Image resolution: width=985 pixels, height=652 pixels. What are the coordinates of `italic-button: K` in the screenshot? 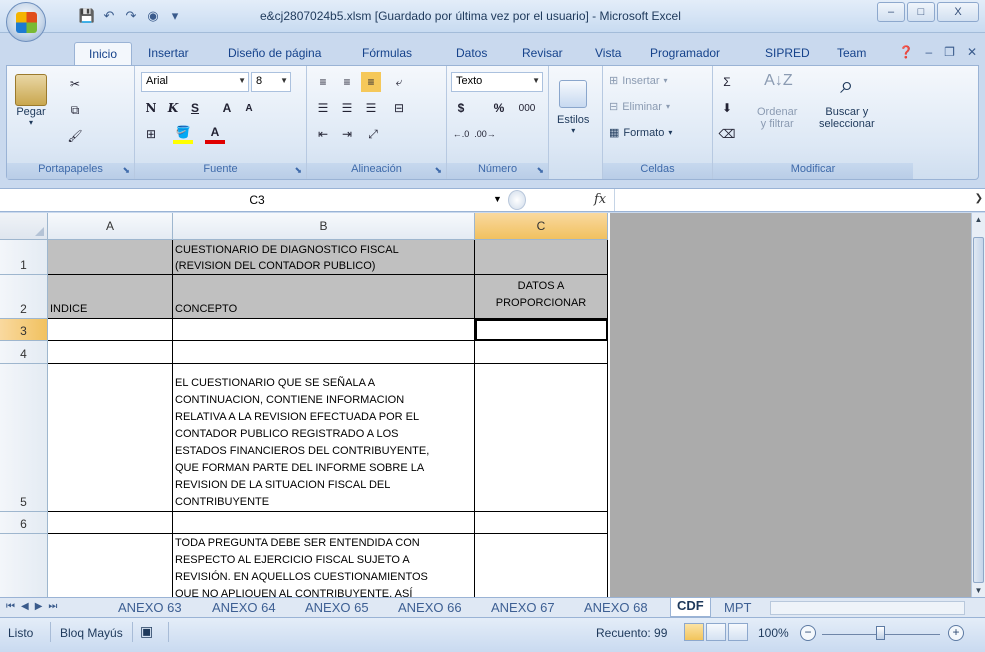 It's located at (173, 108).